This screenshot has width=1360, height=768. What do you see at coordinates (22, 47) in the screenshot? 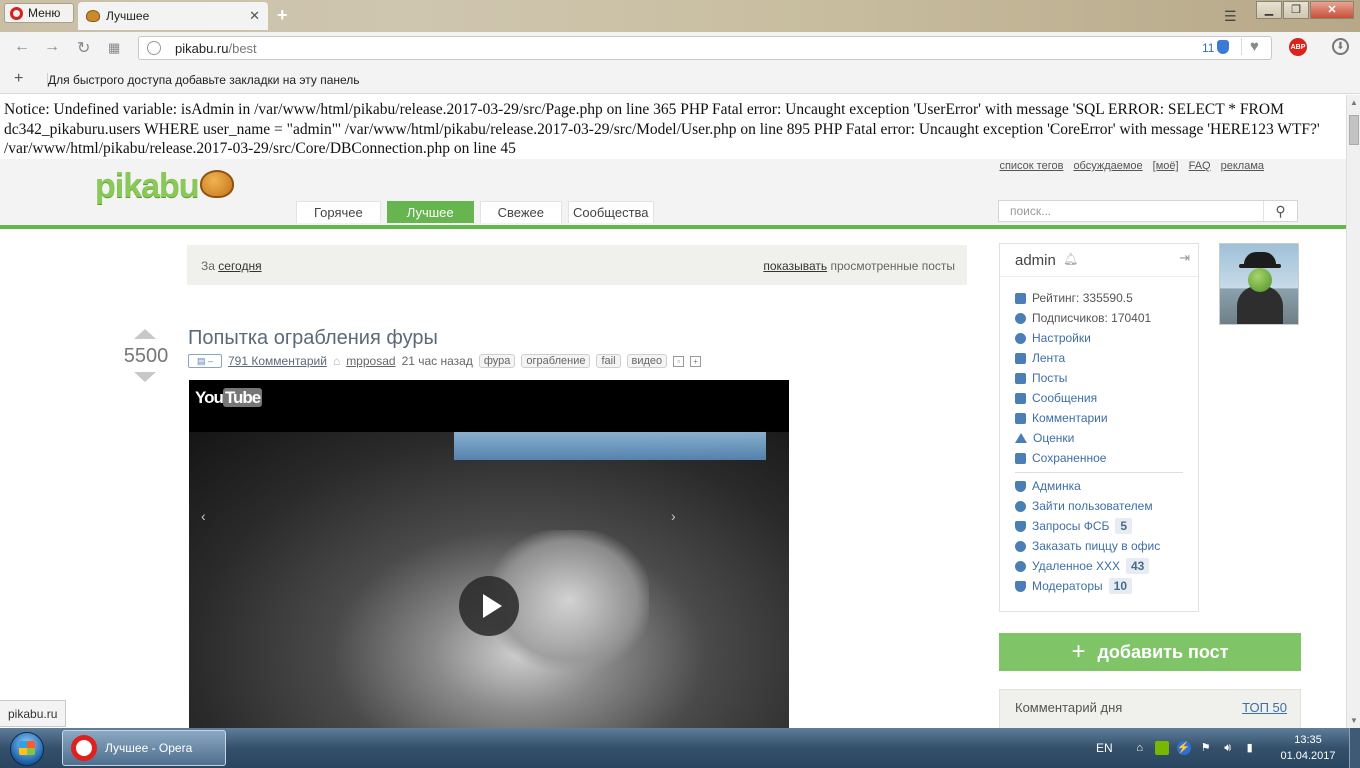
I see `back-icon: ←` at bounding box center [22, 47].